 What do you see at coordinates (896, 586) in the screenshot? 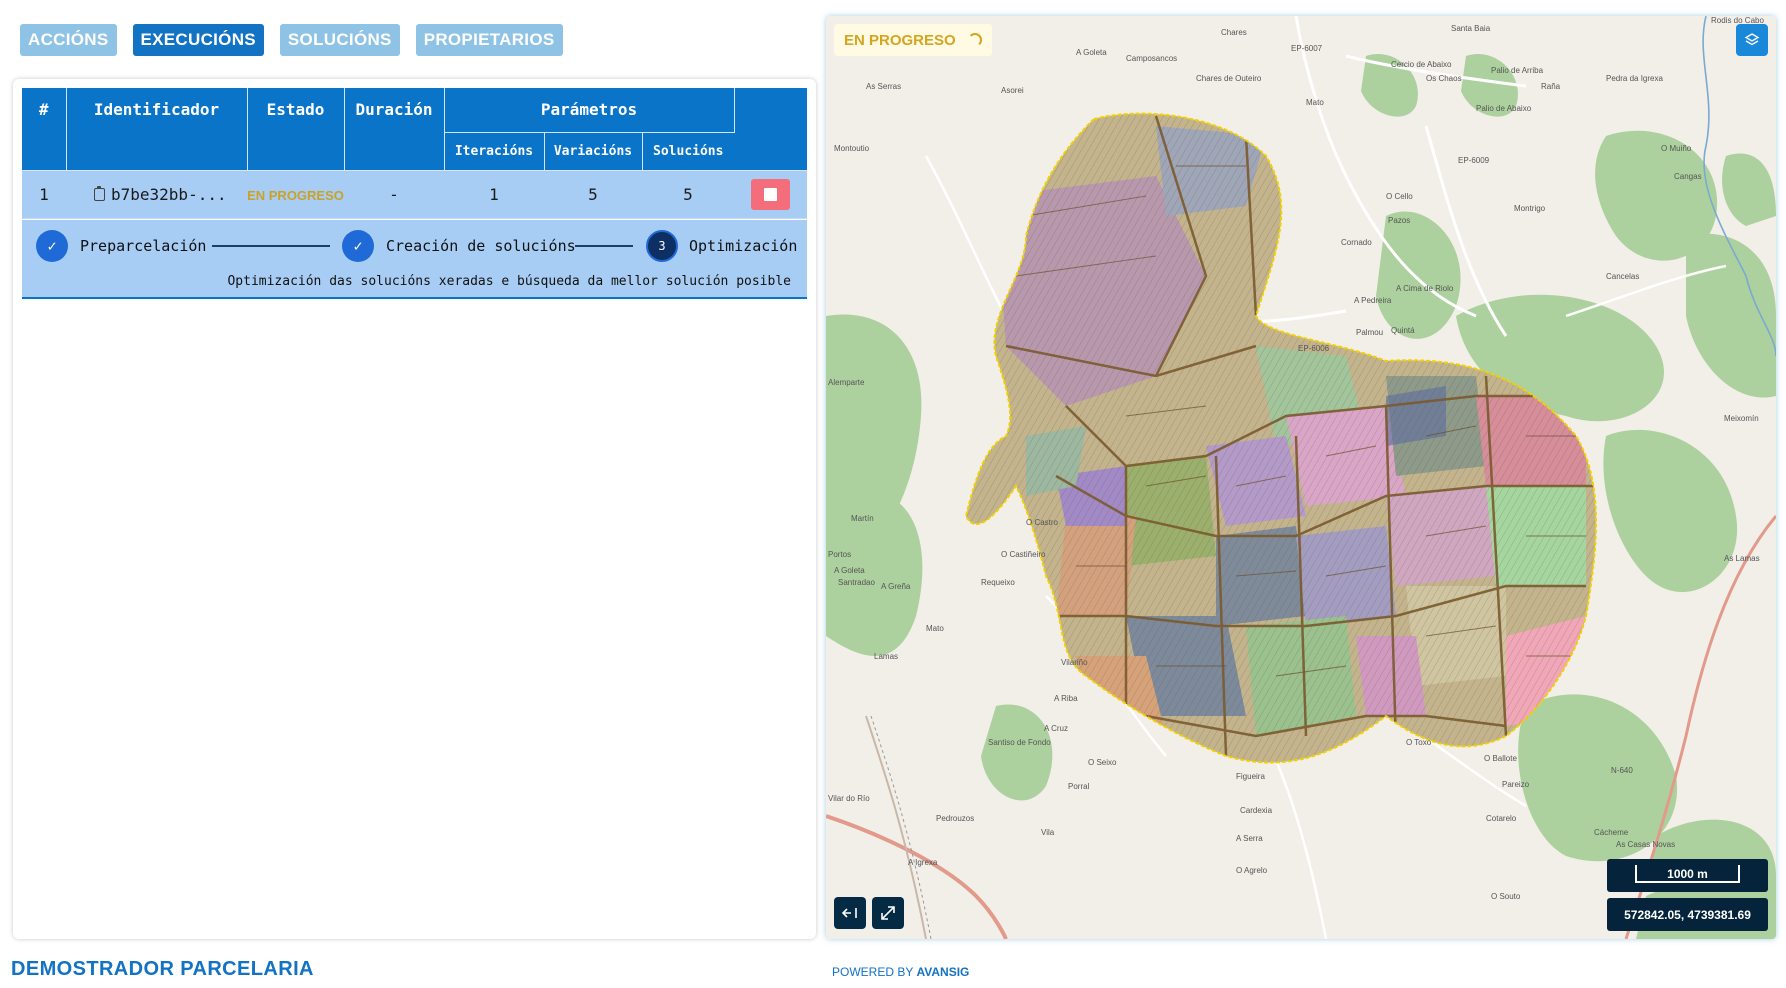
I see `place-label: A Greña` at bounding box center [896, 586].